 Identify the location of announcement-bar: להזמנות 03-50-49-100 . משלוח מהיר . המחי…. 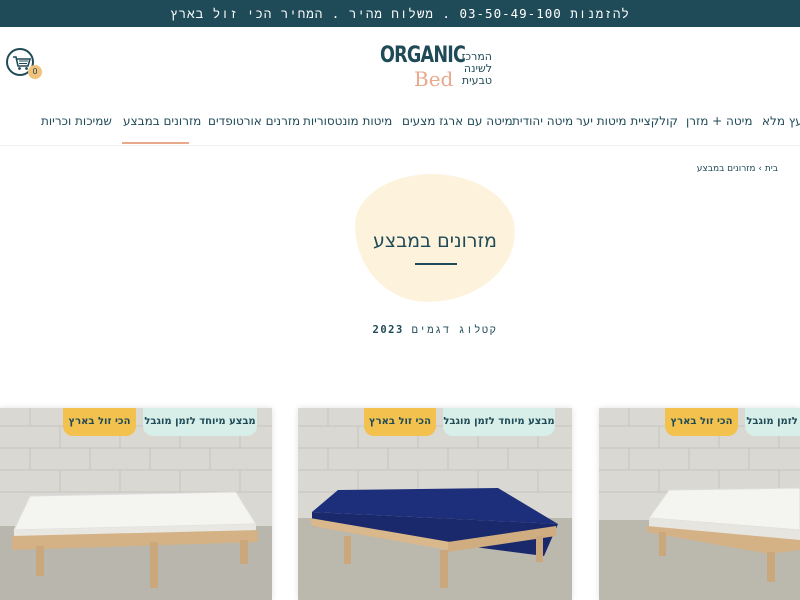
(400, 13).